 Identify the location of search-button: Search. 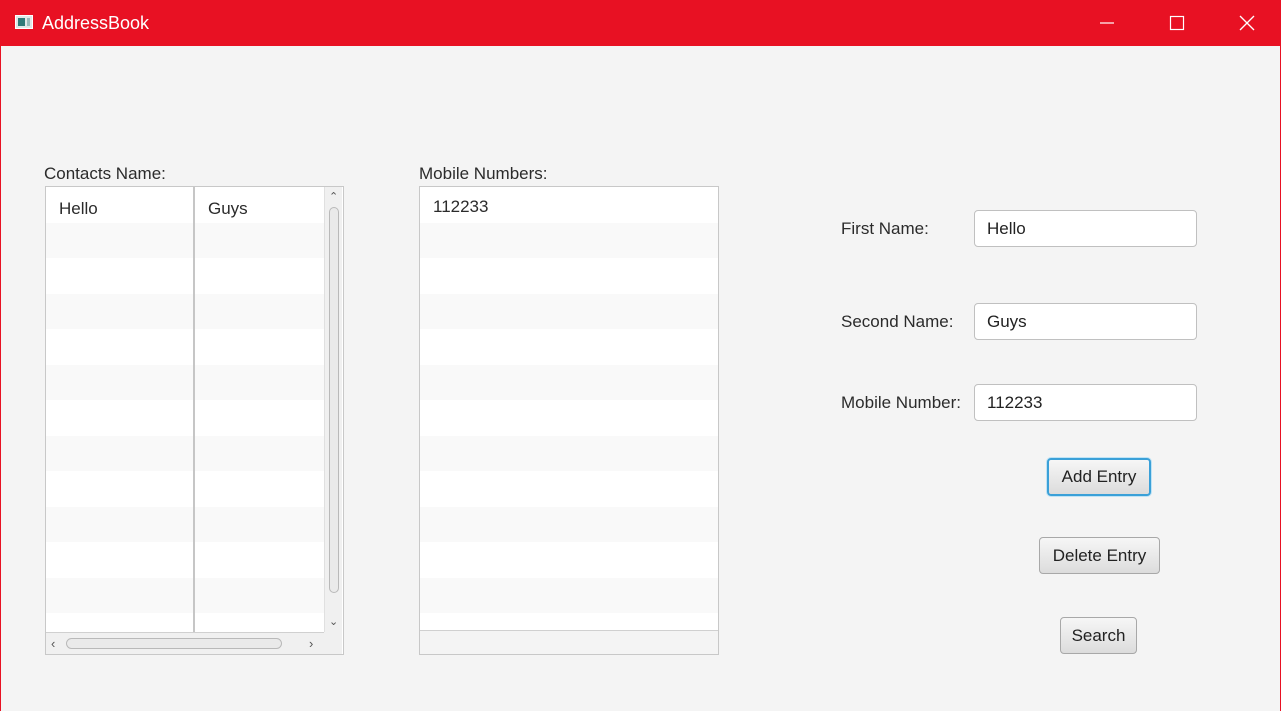
(1098, 635).